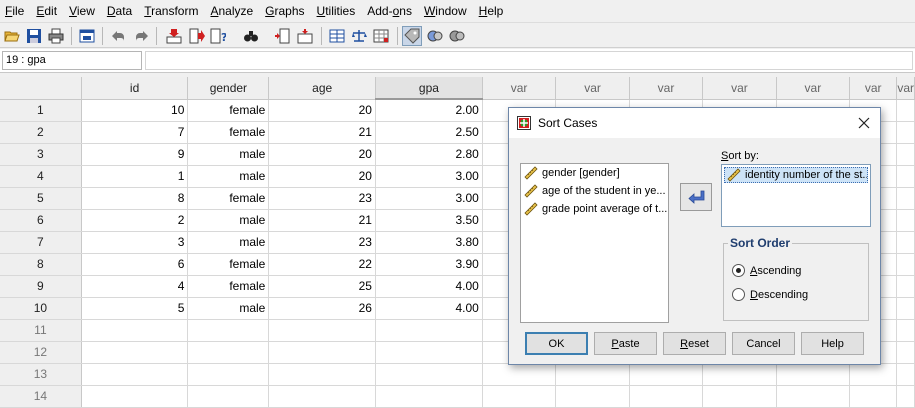  Describe the element at coordinates (41, 330) in the screenshot. I see `row-header: 11` at that location.